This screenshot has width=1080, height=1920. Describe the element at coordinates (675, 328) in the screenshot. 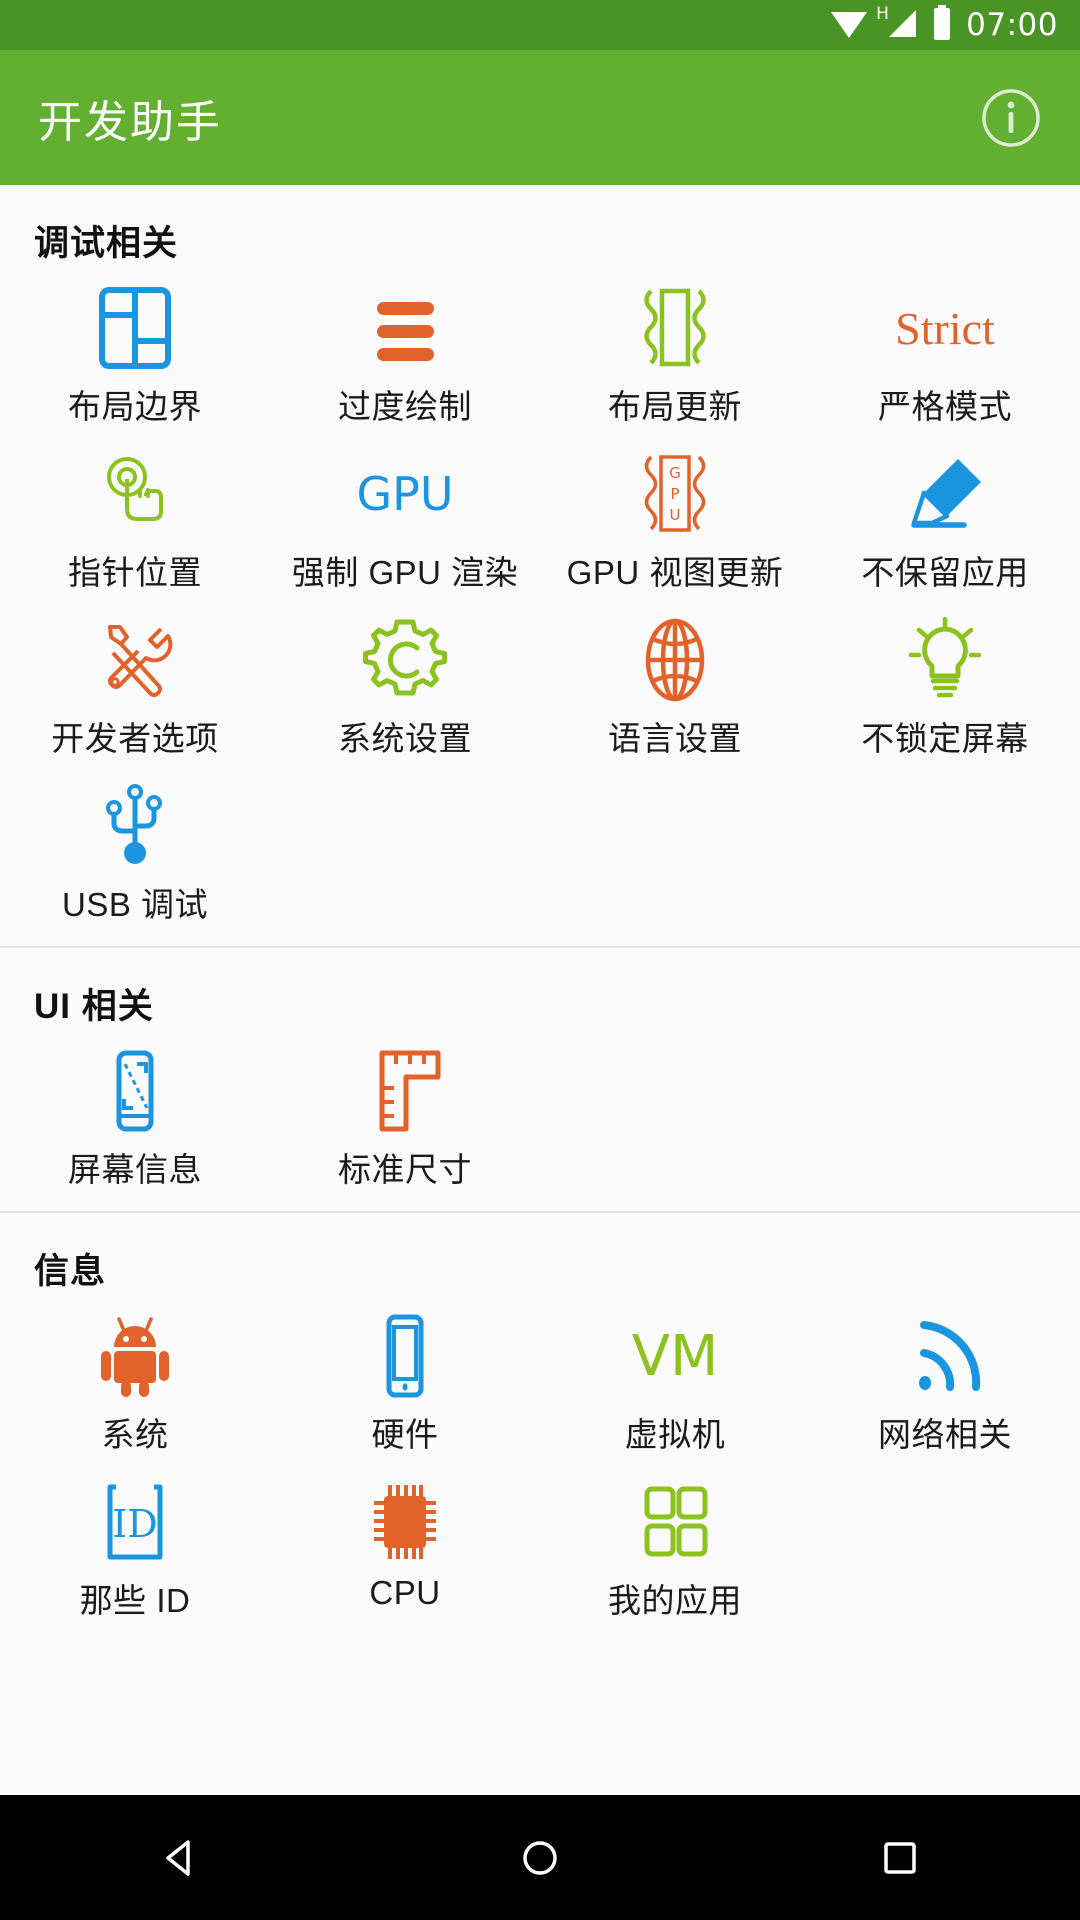

I see `layout-update-icon` at that location.